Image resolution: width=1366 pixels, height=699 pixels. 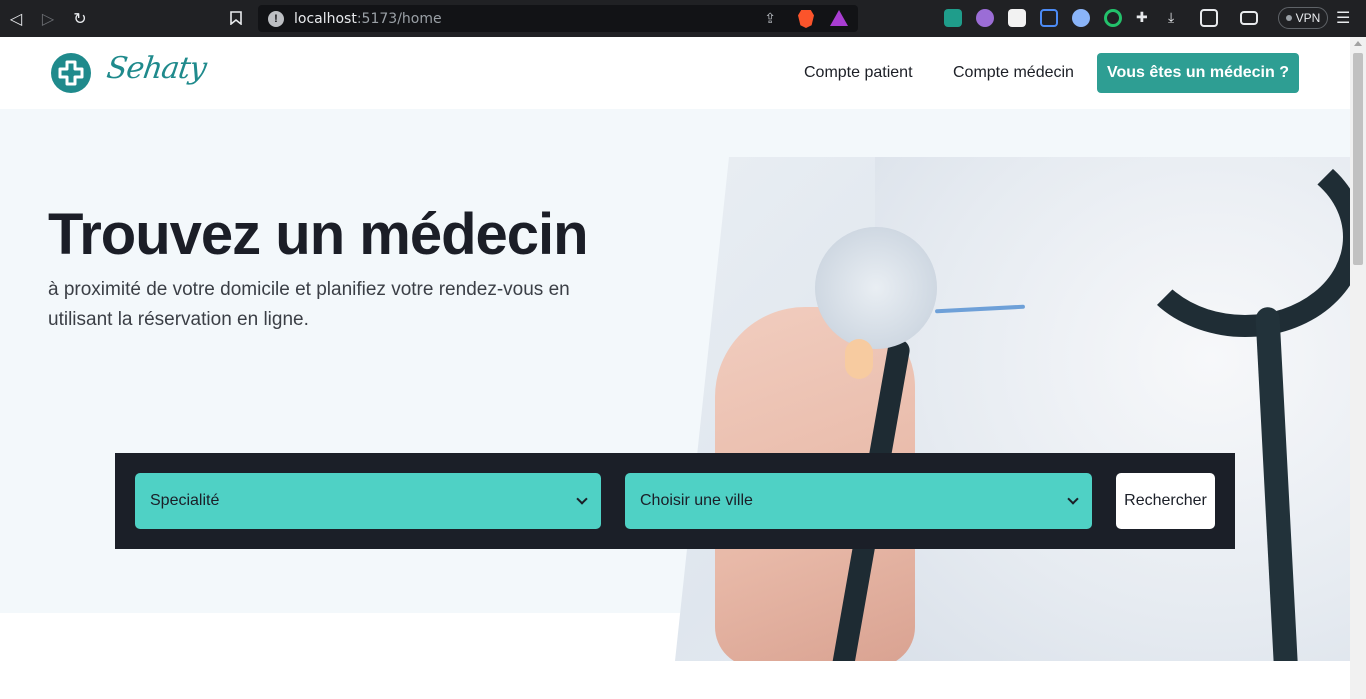 What do you see at coordinates (156, 68) in the screenshot?
I see `logo-text: Sehaty` at bounding box center [156, 68].